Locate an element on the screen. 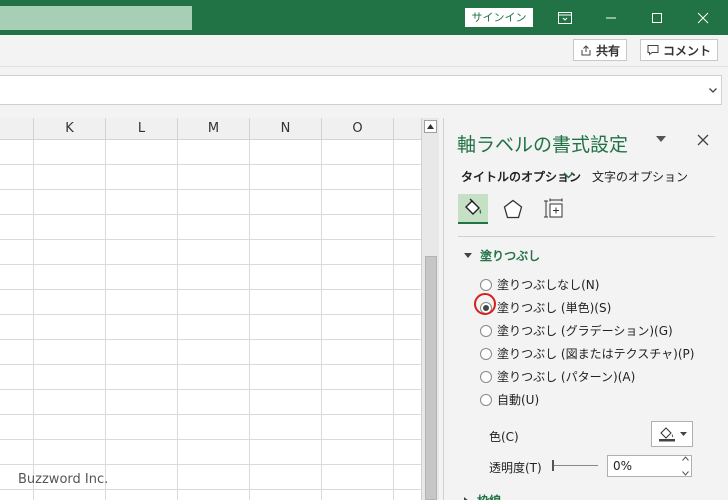 Image resolution: width=728 pixels, height=500 pixels. watermark: Buzzword Inc. is located at coordinates (63, 479).